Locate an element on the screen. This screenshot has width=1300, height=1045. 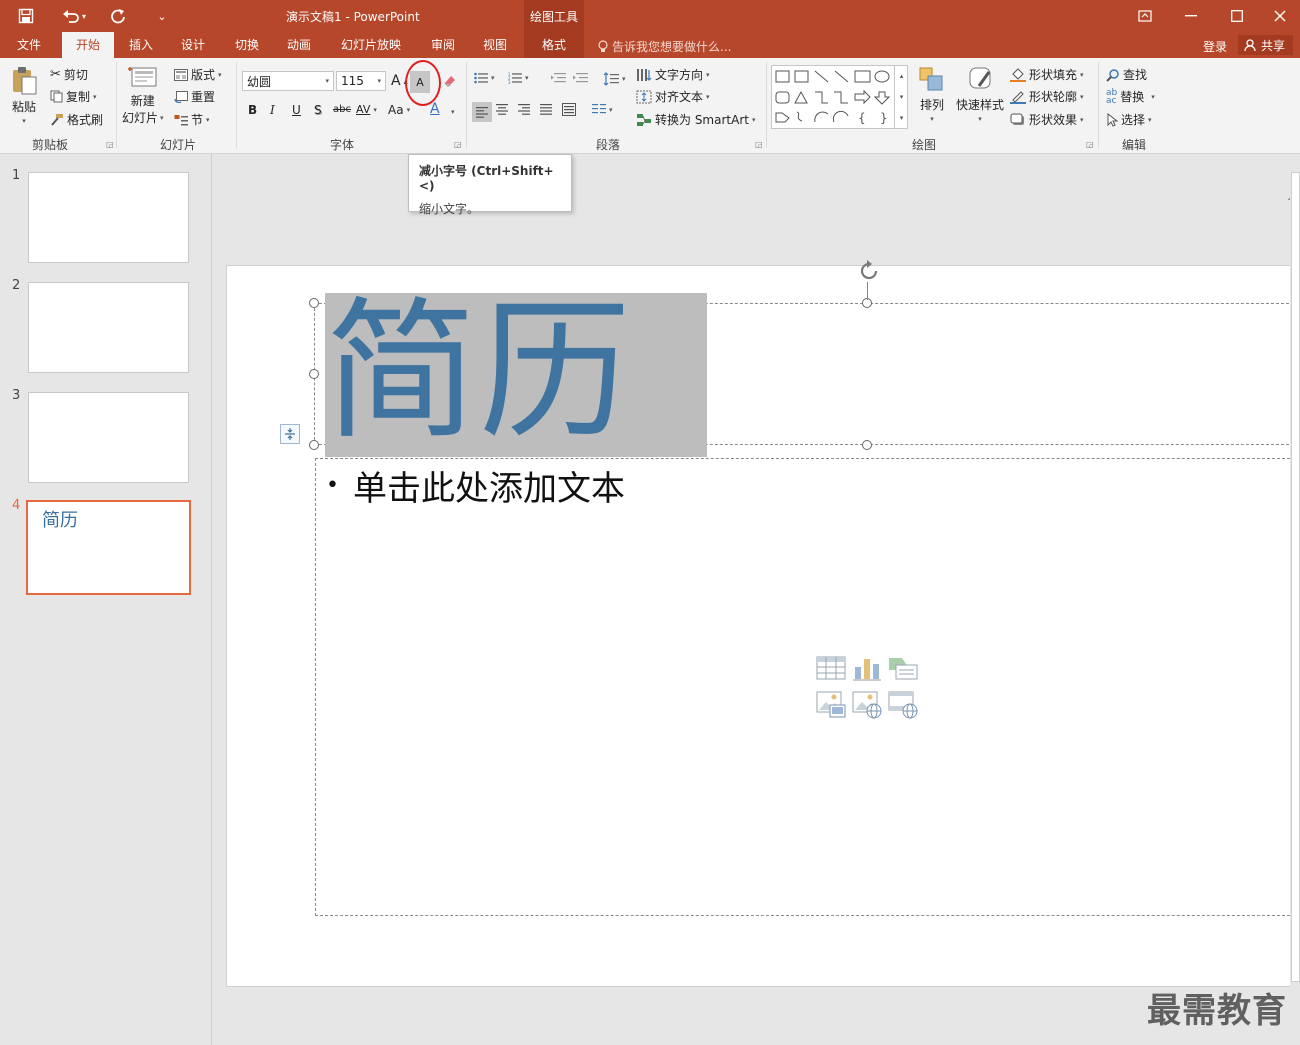
layout-button: 版式 ▾ is located at coordinates (198, 74).